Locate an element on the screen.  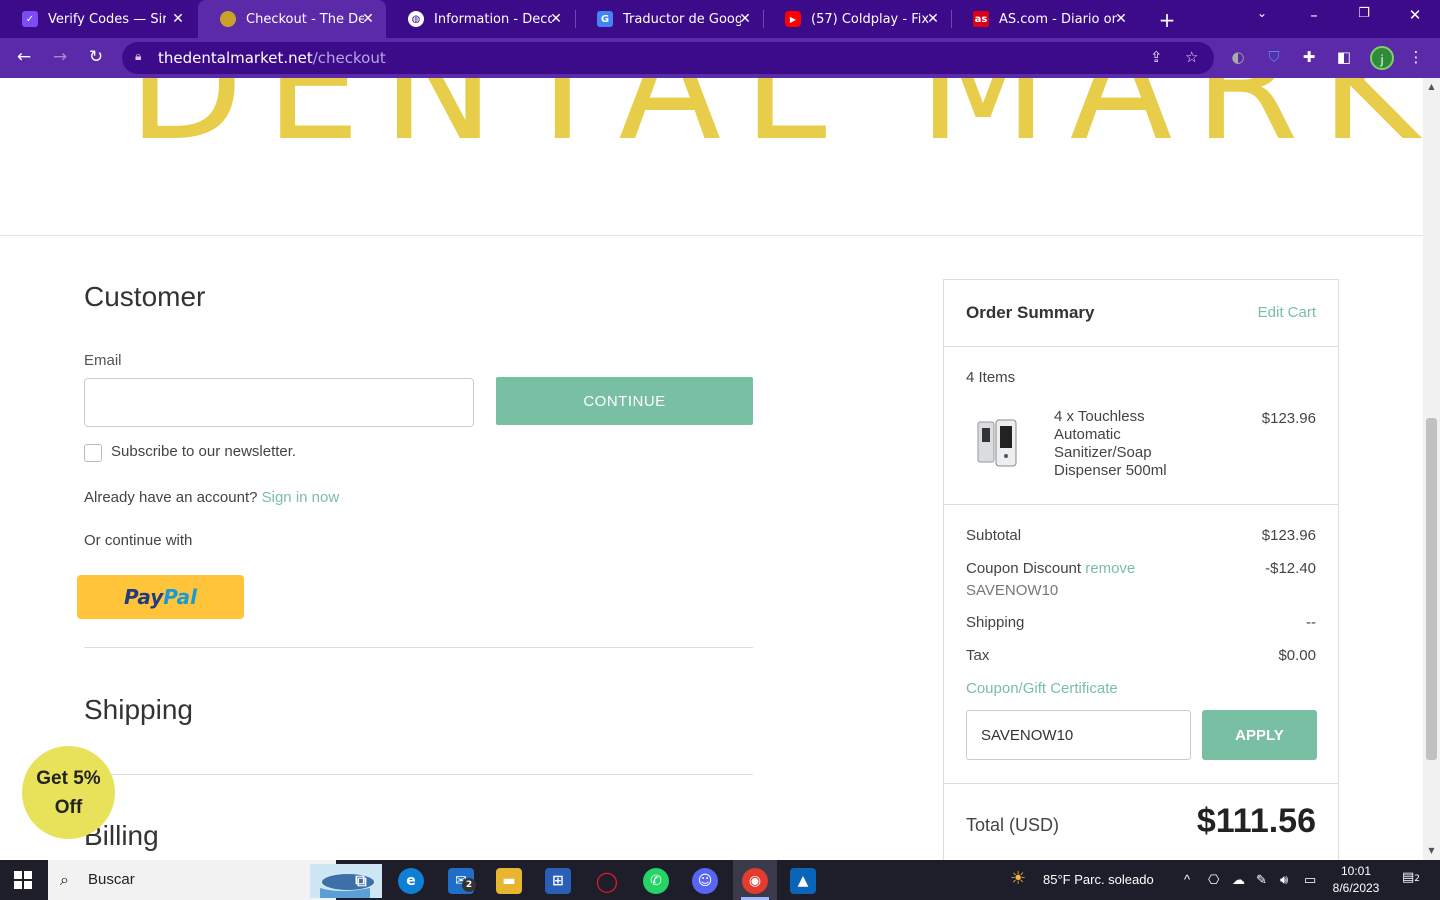
weather-text: 85°F Parc. soleado is located at coordinates (1098, 879).